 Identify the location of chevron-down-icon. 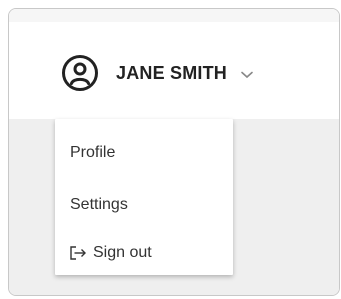
(247, 75).